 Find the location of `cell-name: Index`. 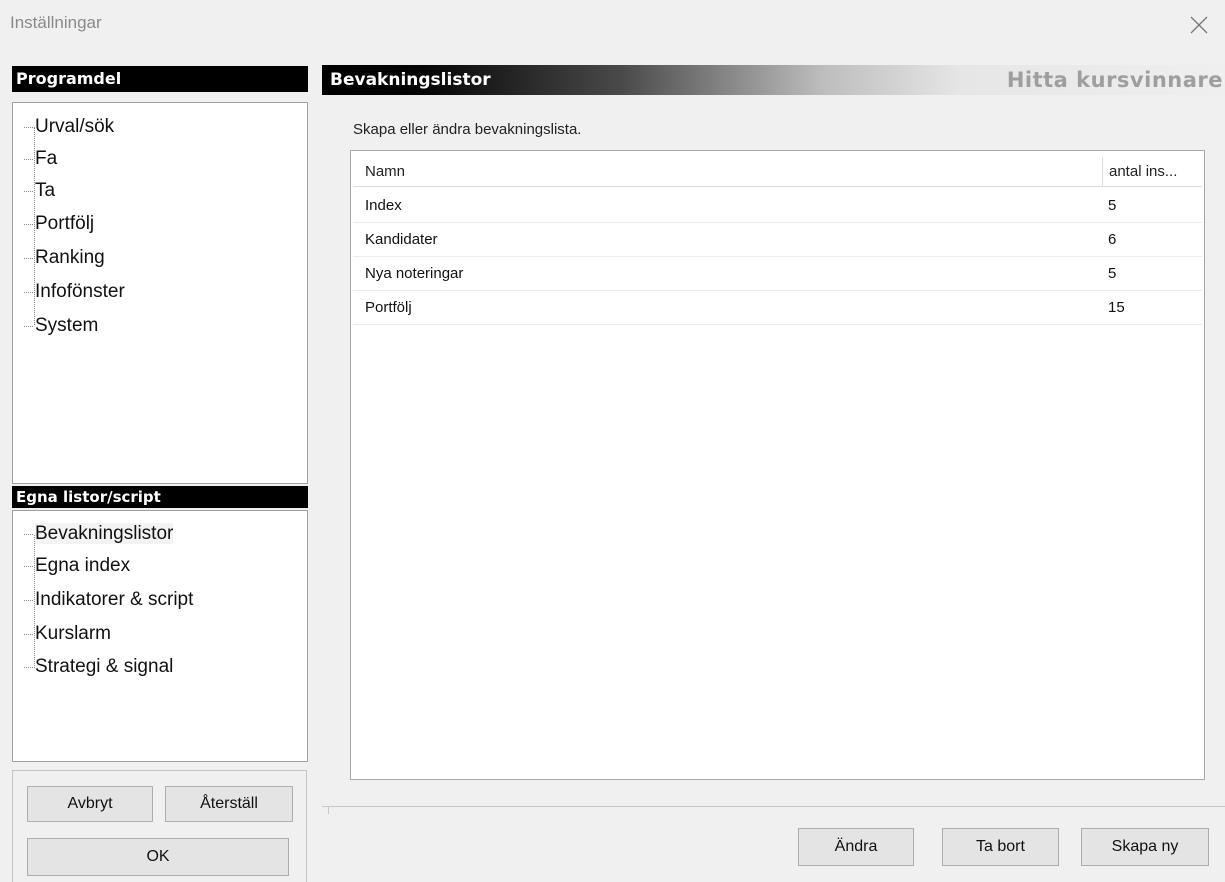

cell-name: Index is located at coordinates (383, 205).